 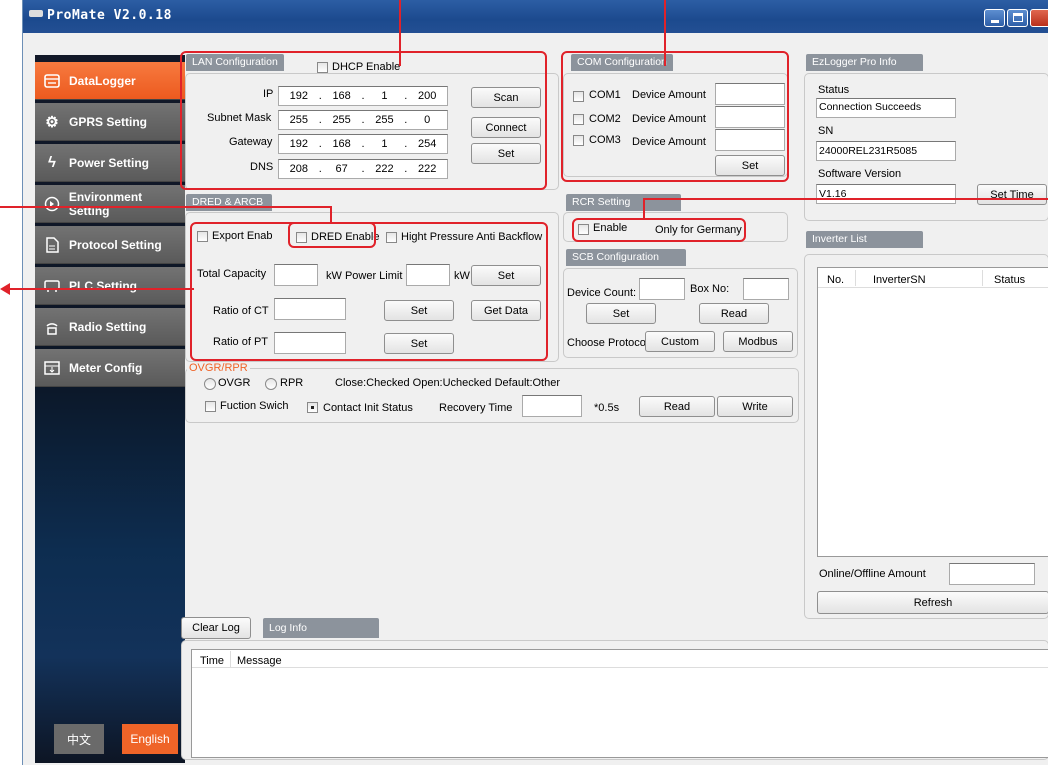 What do you see at coordinates (216, 628) in the screenshot?
I see `clear-log-button: Clear Log` at bounding box center [216, 628].